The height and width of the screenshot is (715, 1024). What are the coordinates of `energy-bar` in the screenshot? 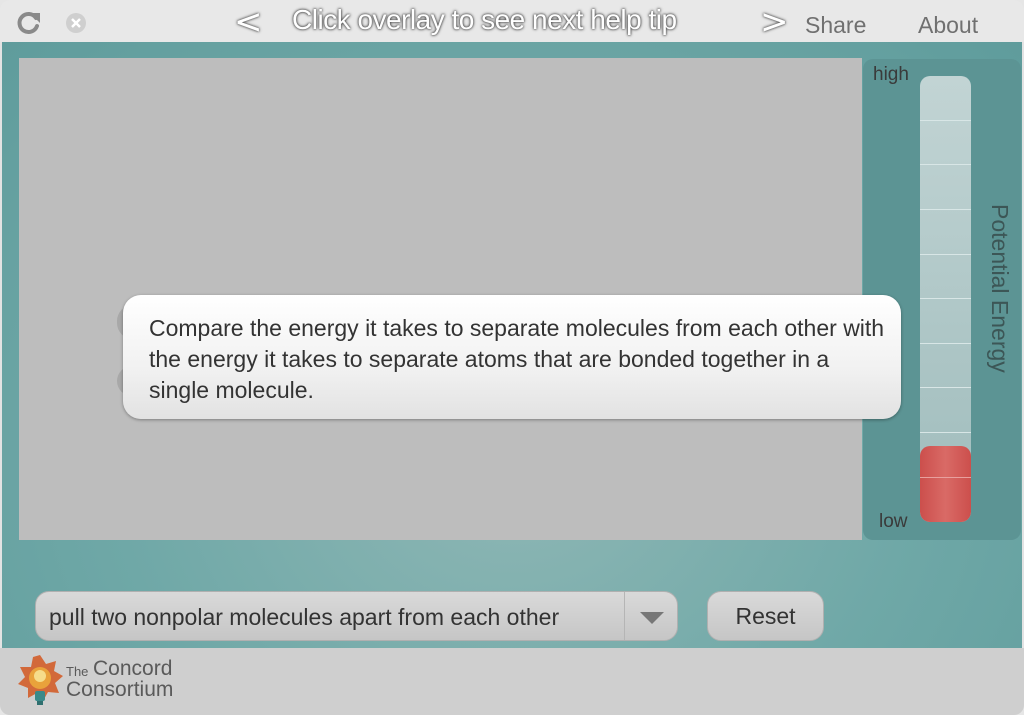 It's located at (945, 299).